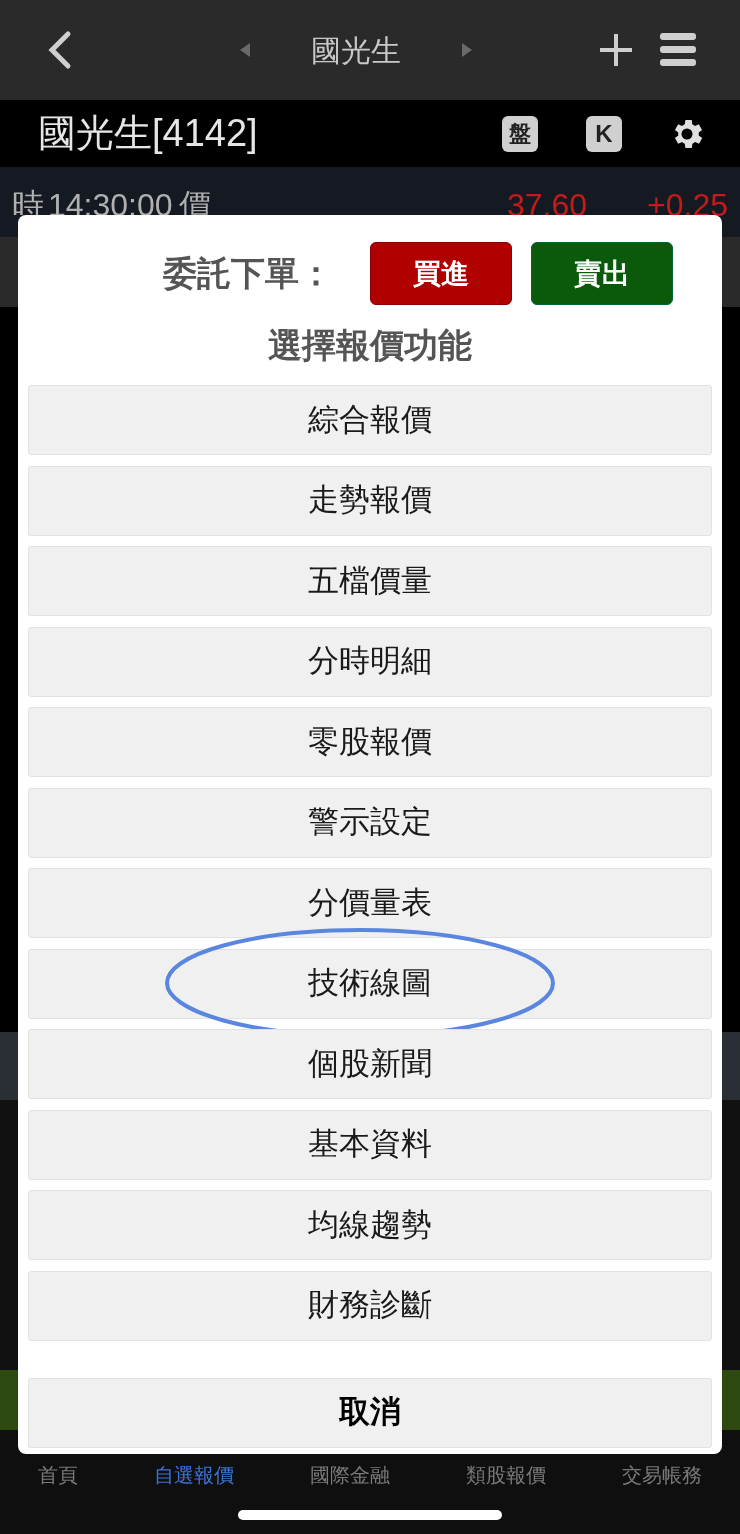 This screenshot has height=1534, width=740. Describe the element at coordinates (370, 983) in the screenshot. I see `menu-option: 技術線圖` at that location.